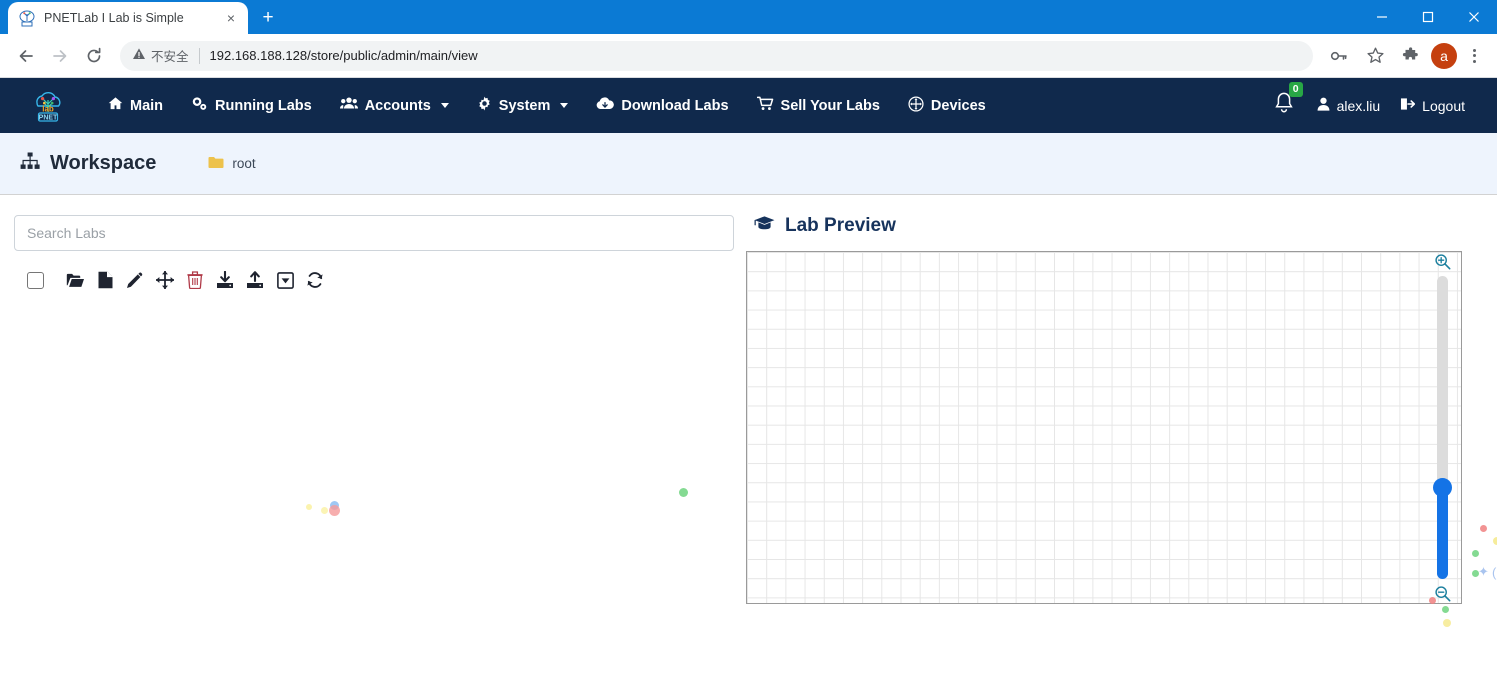 Image resolution: width=1497 pixels, height=674 pixels. I want to click on import-button, so click(225, 280).